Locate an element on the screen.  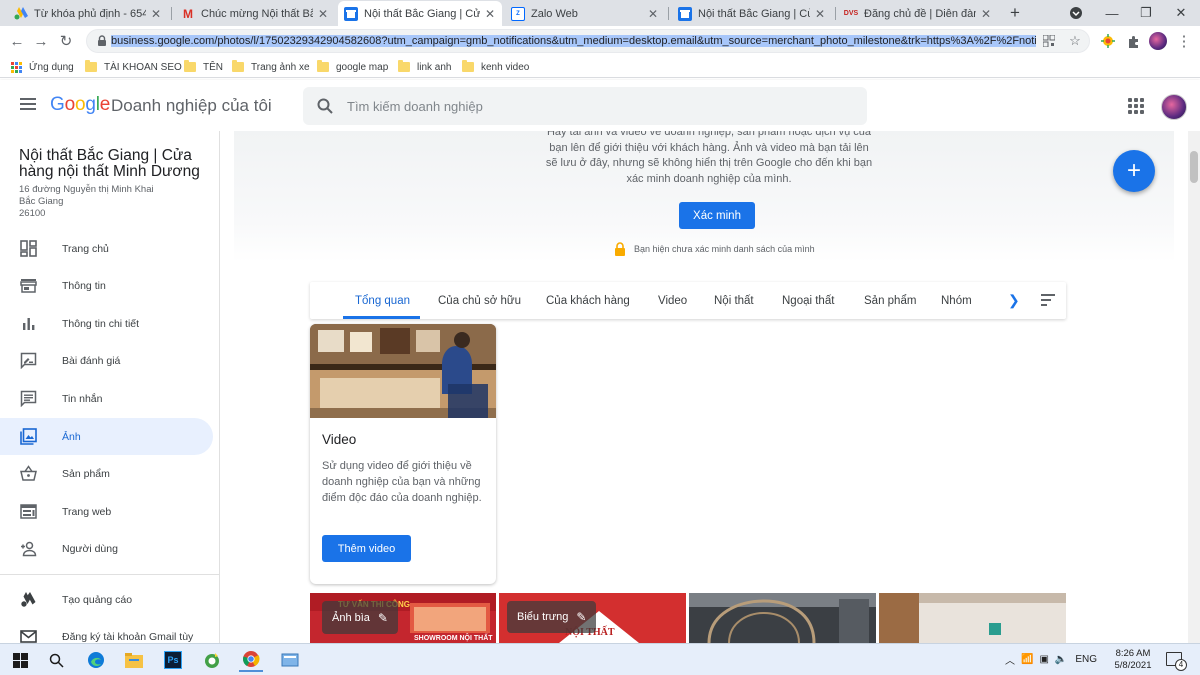
logo-label: Biểu trưng ✎ is located at coordinates (552, 617).